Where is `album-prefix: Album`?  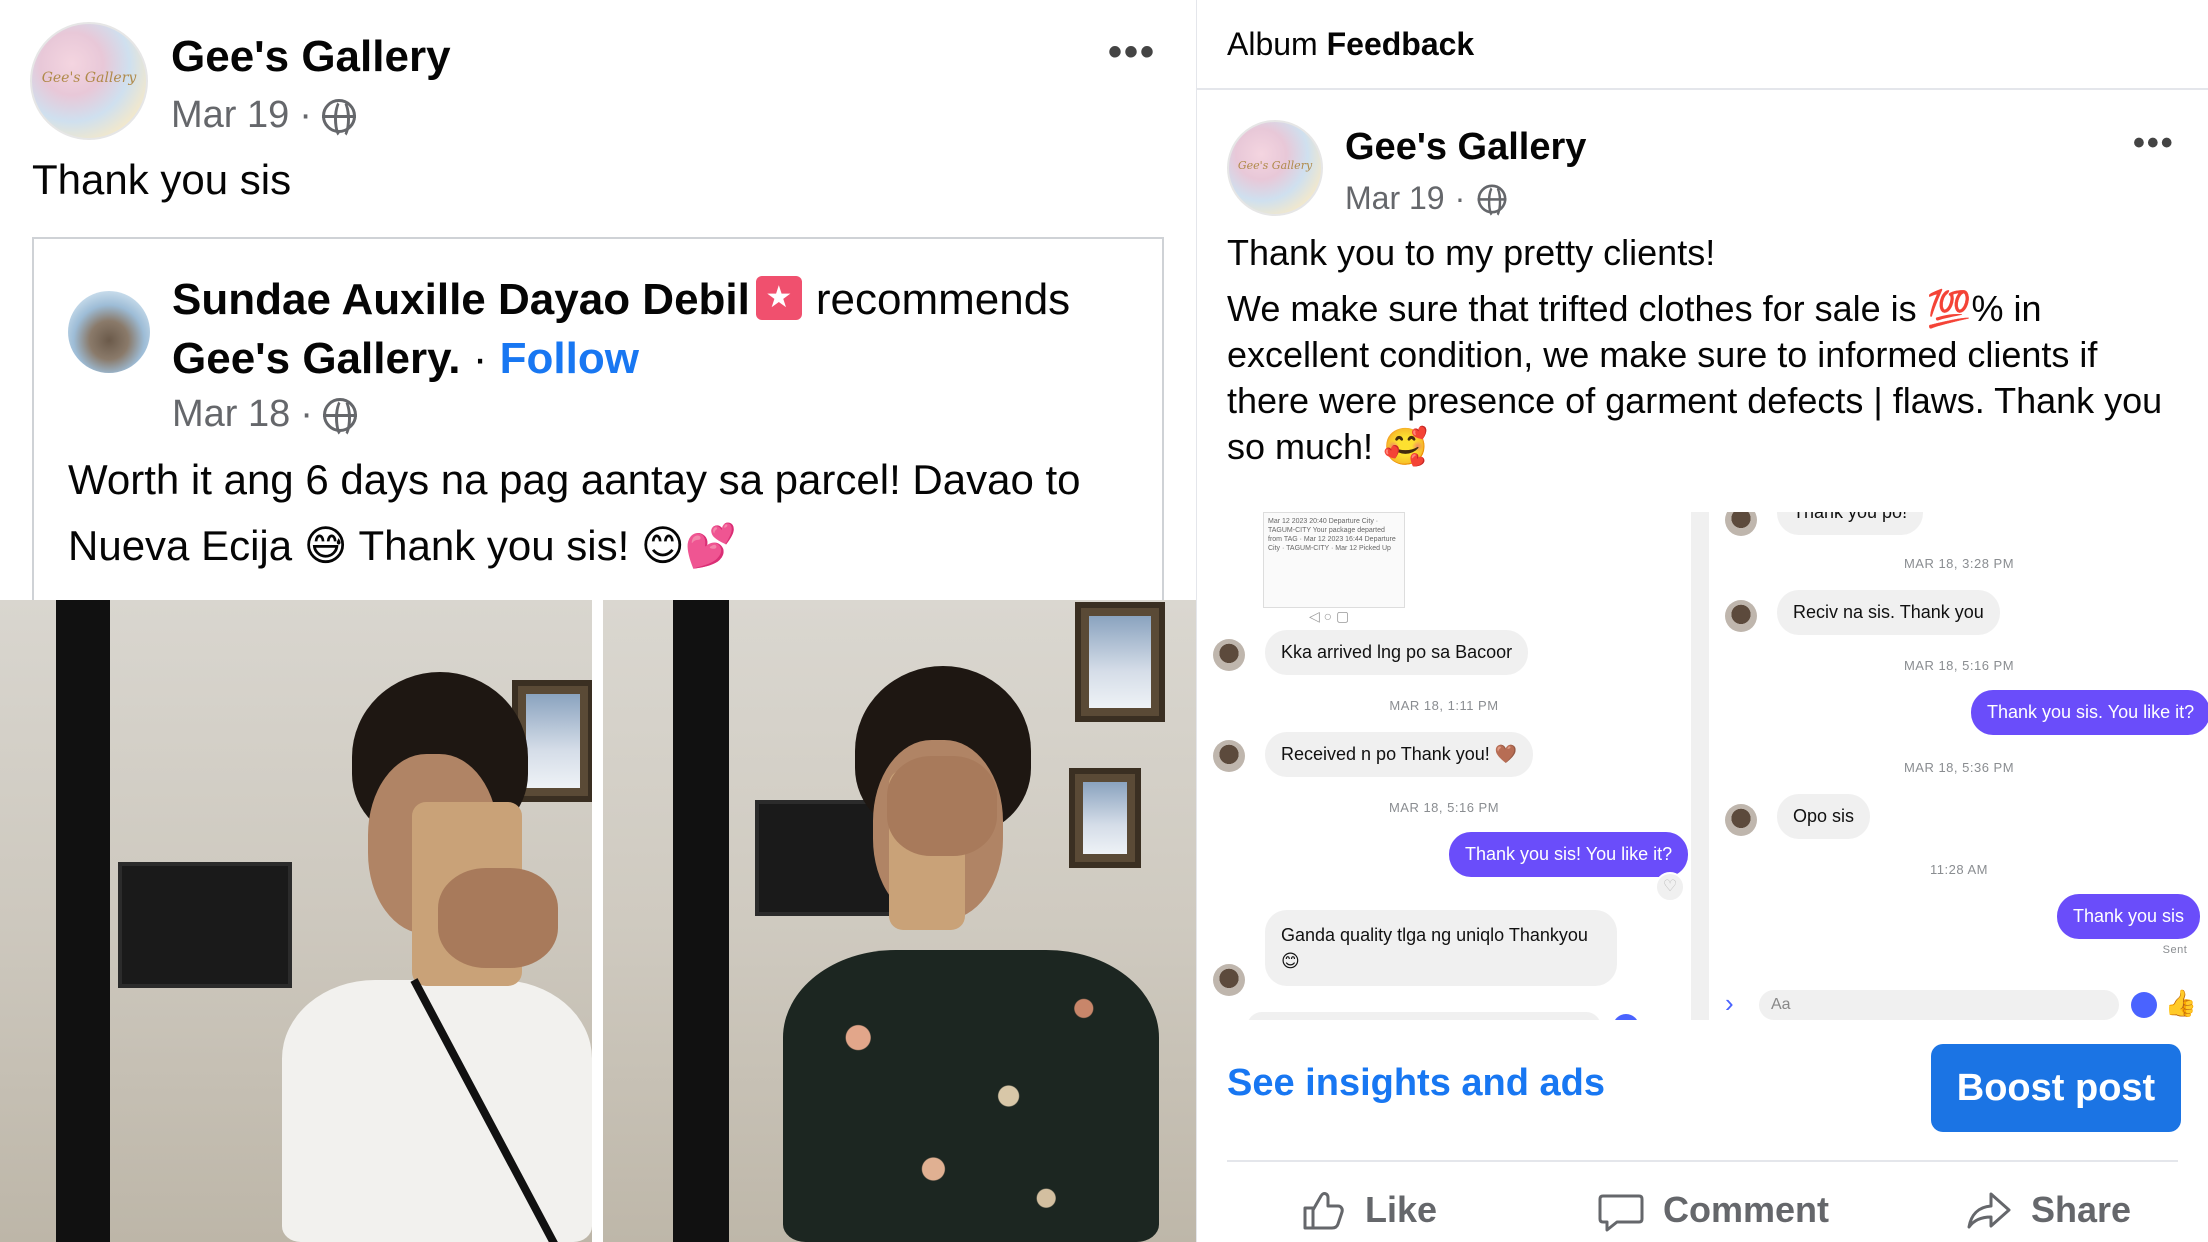 album-prefix: Album is located at coordinates (1272, 44).